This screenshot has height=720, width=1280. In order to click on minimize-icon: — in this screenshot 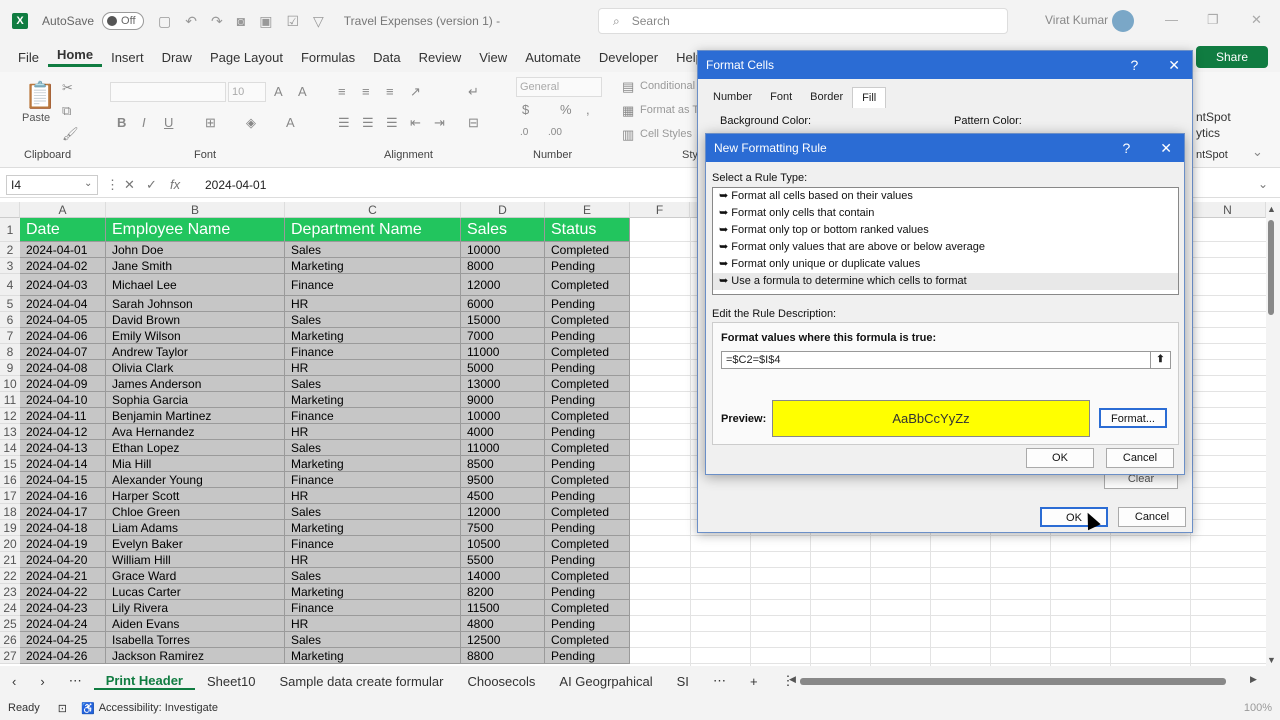, I will do `click(1171, 19)`.